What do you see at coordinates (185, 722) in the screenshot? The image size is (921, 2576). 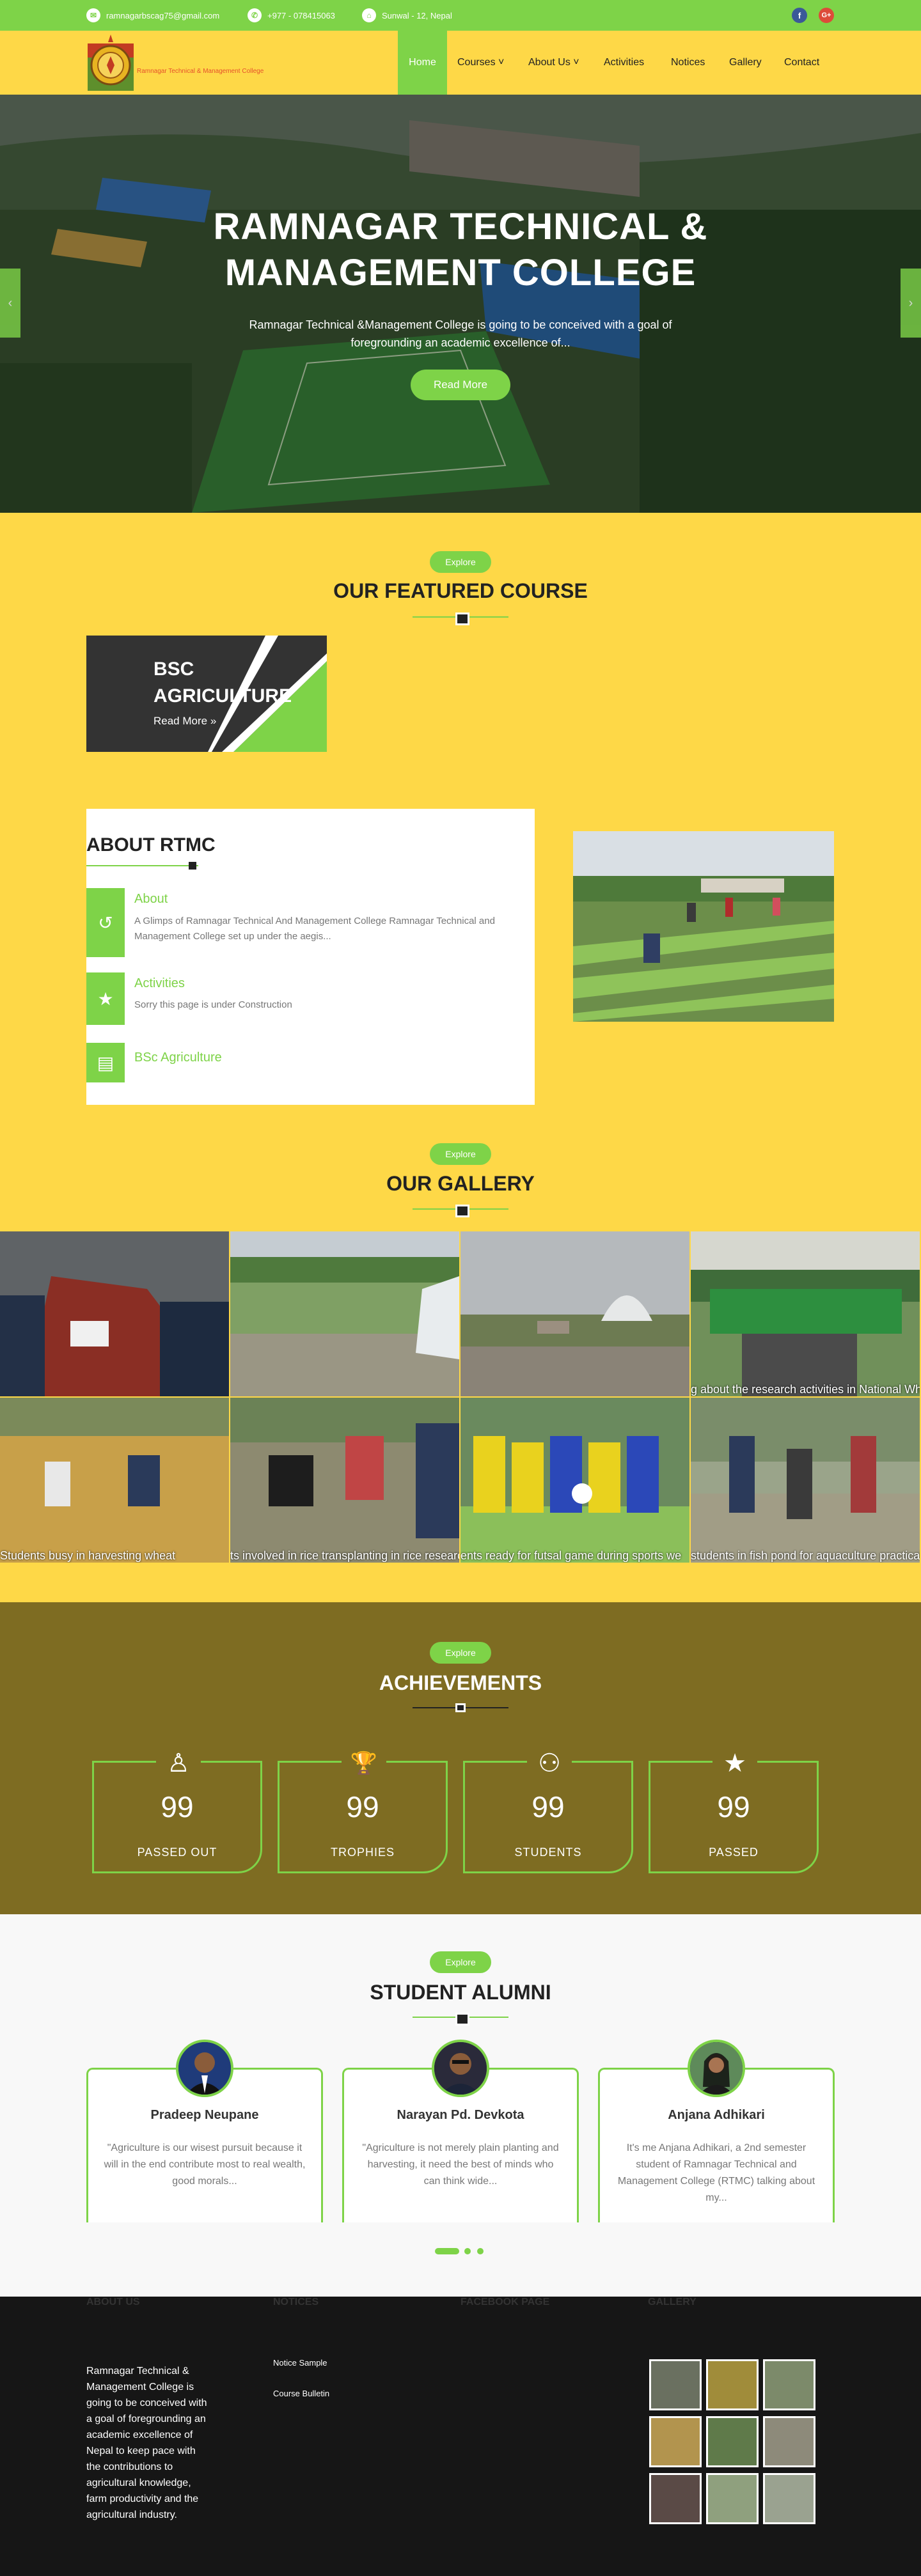 I see `course-read-more-link: Read More »` at bounding box center [185, 722].